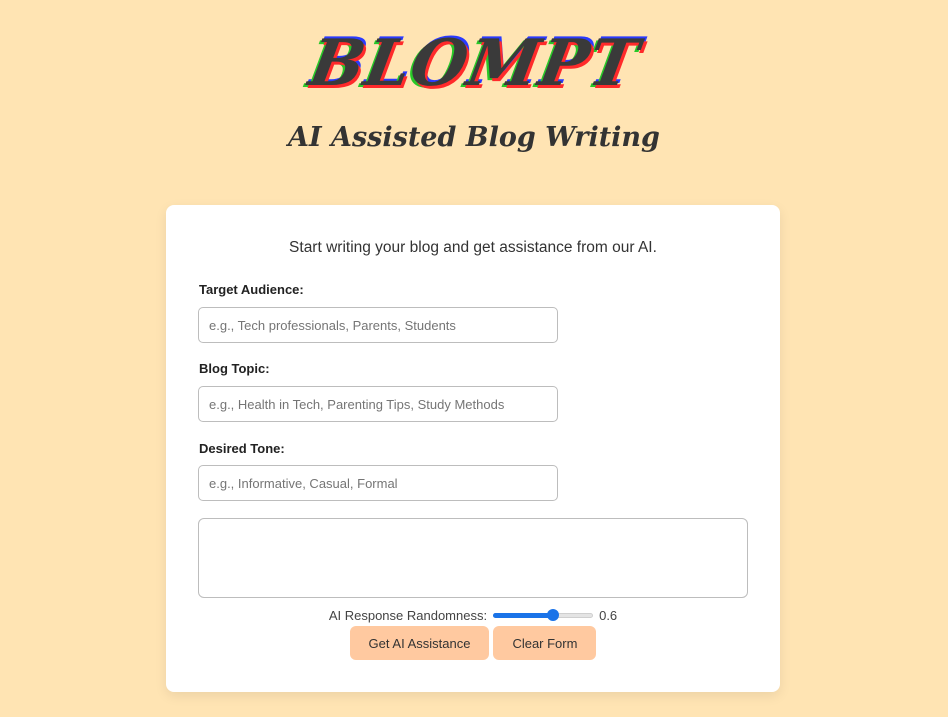  Describe the element at coordinates (474, 137) in the screenshot. I see `app-subtitle: AI Assisted Blog Writing` at that location.